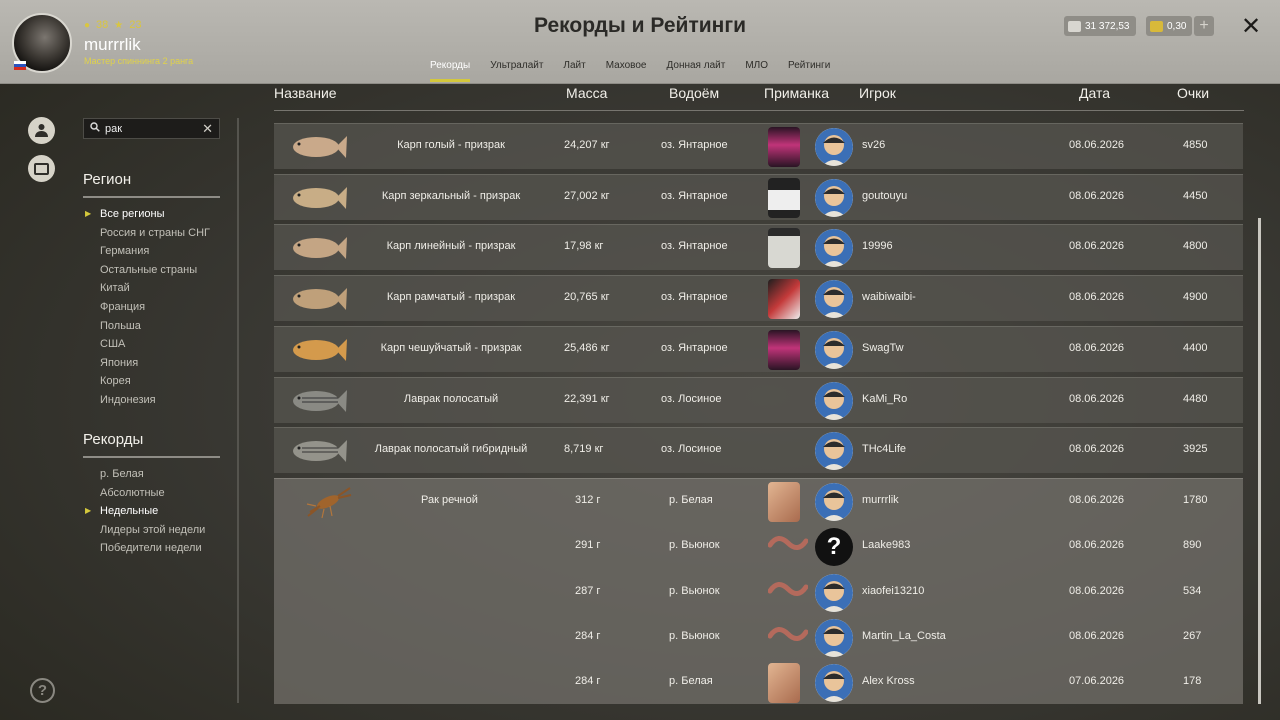 The width and height of the screenshot is (1280, 720). What do you see at coordinates (691, 449) in the screenshot?
I see `water-value: оз. Лосиное` at bounding box center [691, 449].